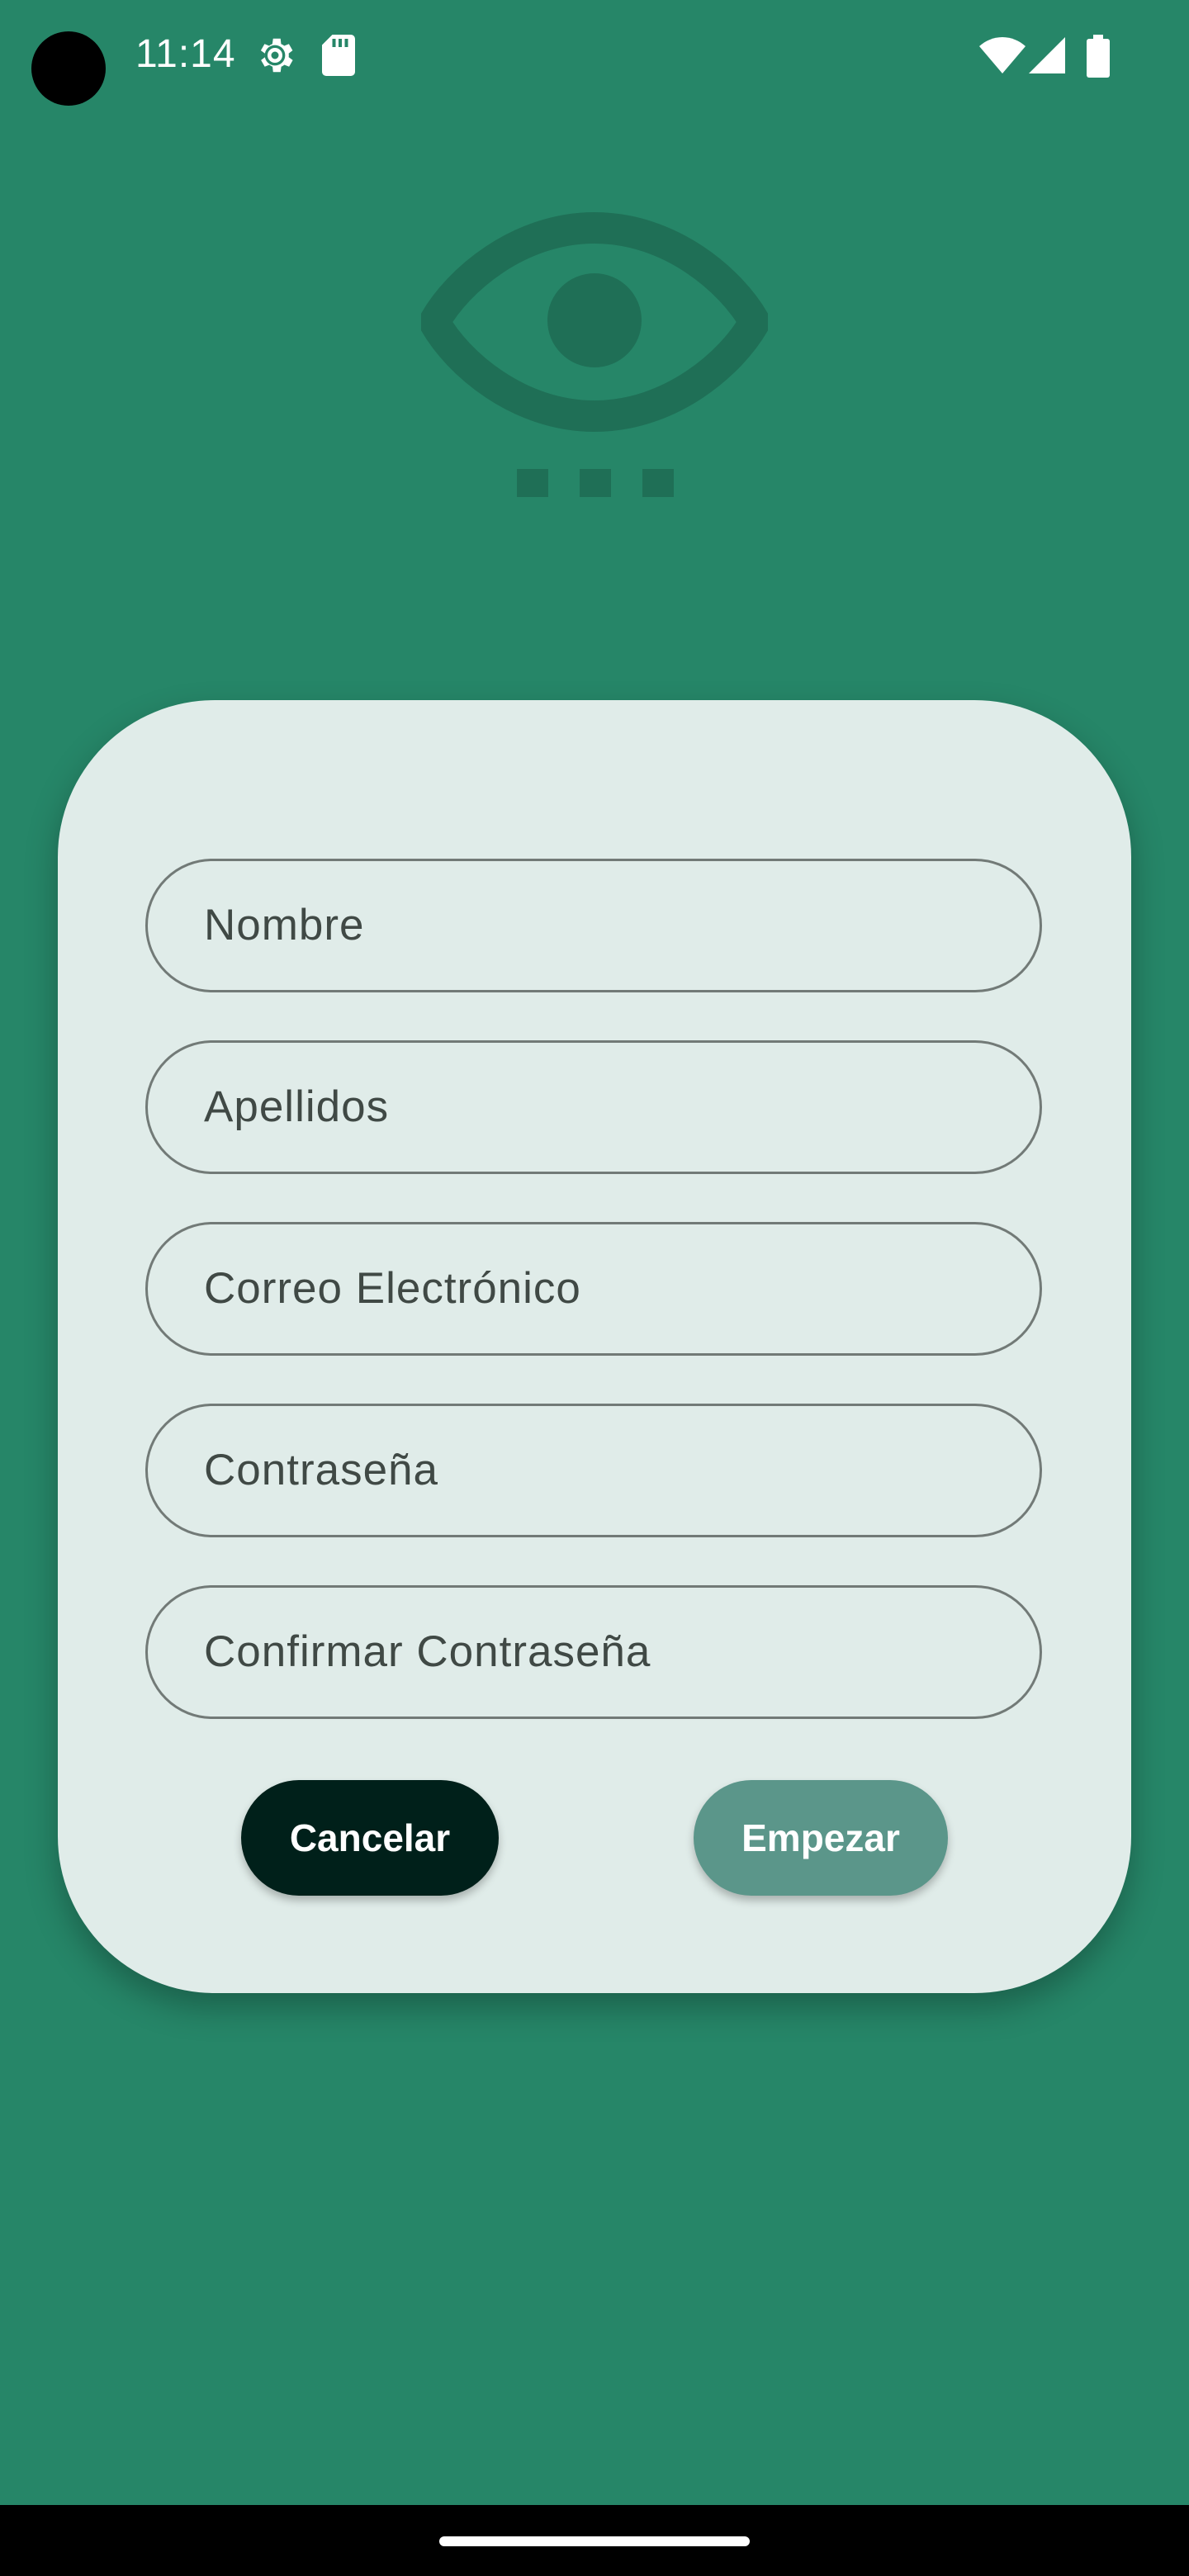 Image resolution: width=1189 pixels, height=2576 pixels. I want to click on password-label: Contraseña, so click(321, 1470).